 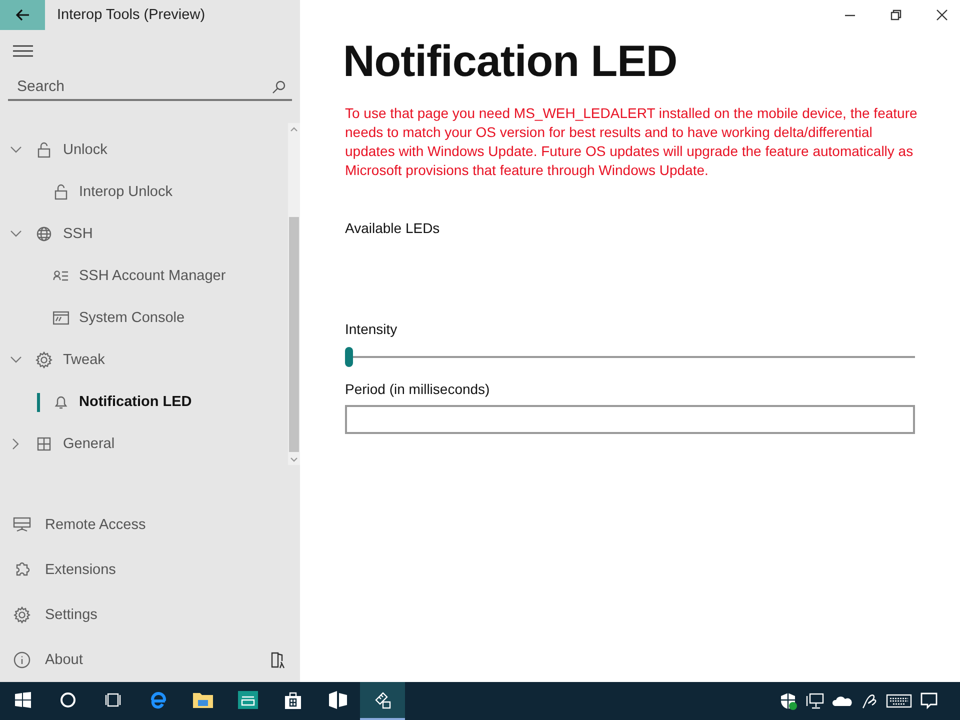 What do you see at coordinates (61, 318) in the screenshot?
I see `console-icon` at bounding box center [61, 318].